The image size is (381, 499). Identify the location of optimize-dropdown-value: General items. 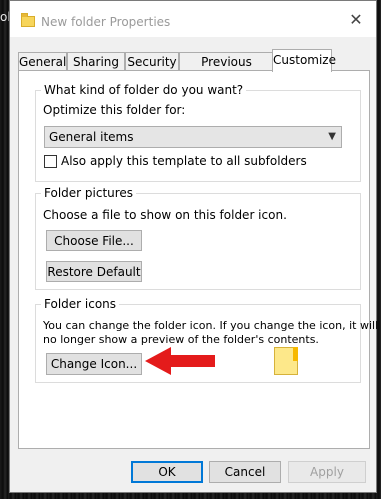
(91, 137).